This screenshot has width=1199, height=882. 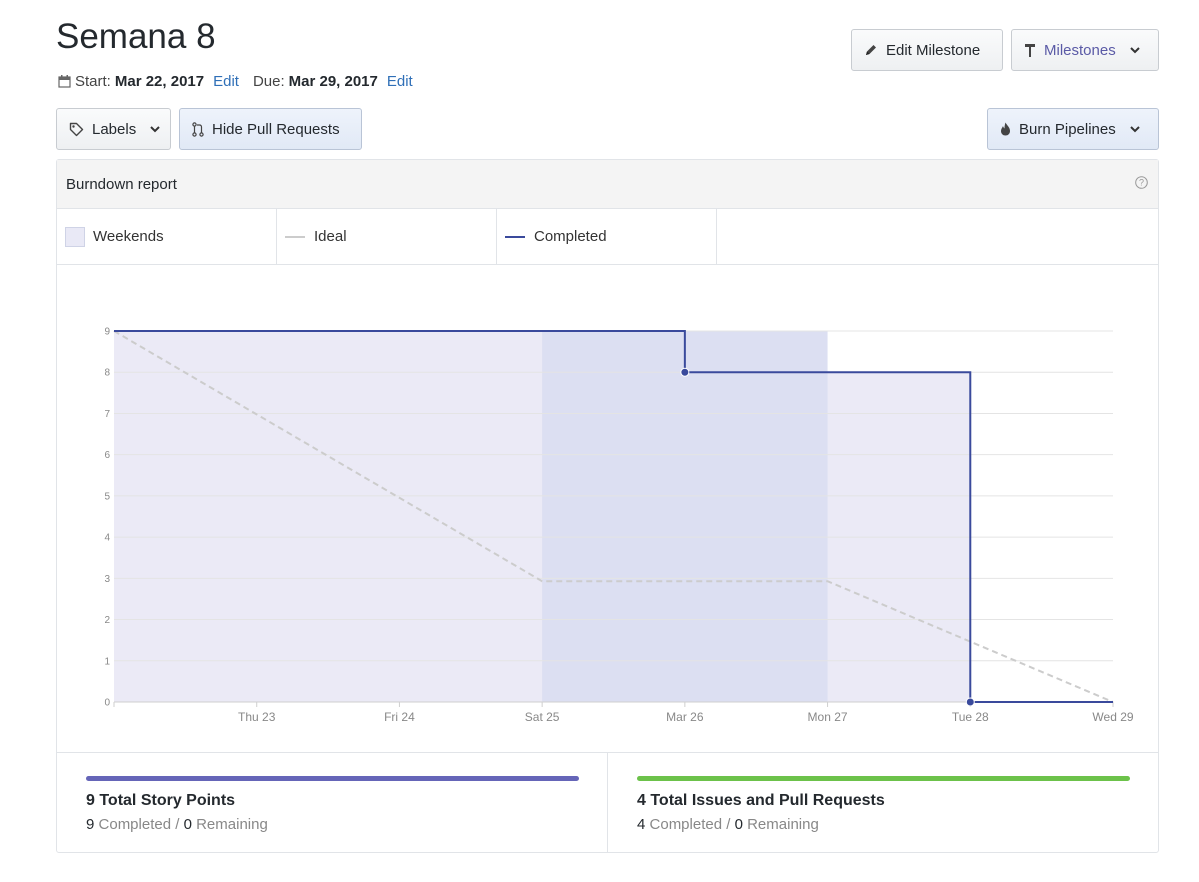 I want to click on edit-due-link: Edit, so click(x=400, y=81).